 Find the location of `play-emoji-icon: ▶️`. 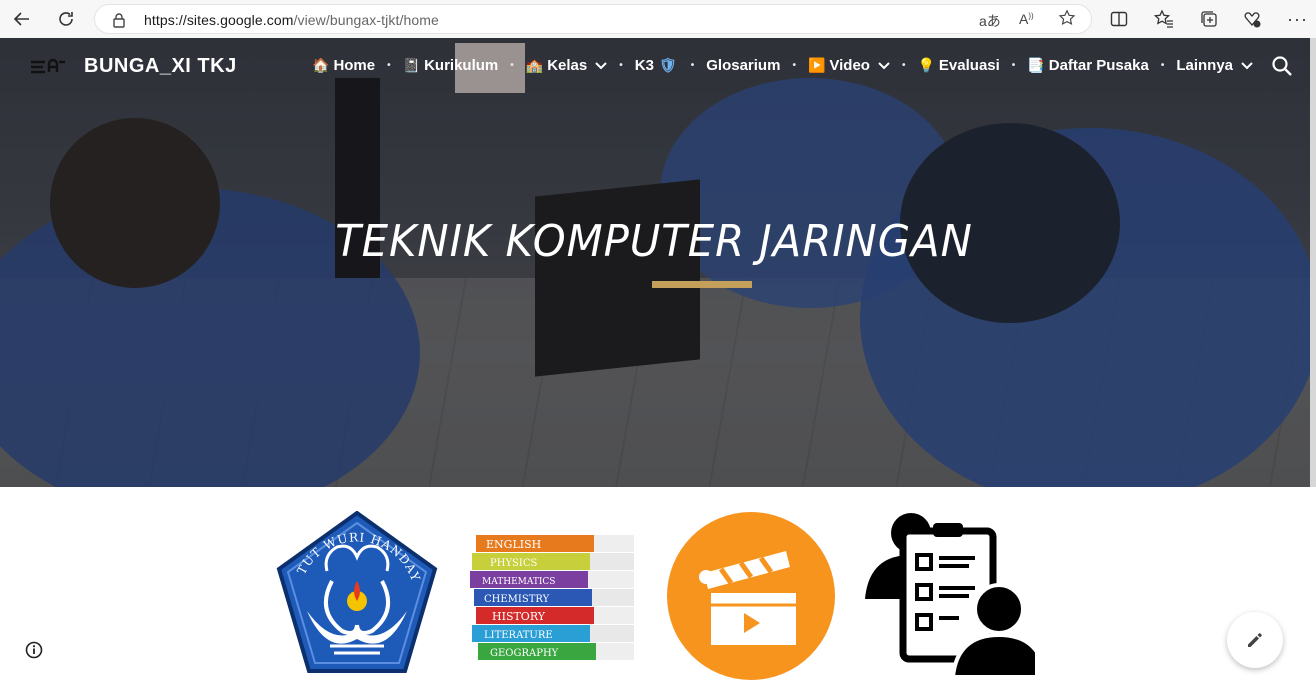

play-emoji-icon: ▶️ is located at coordinates (816, 65).